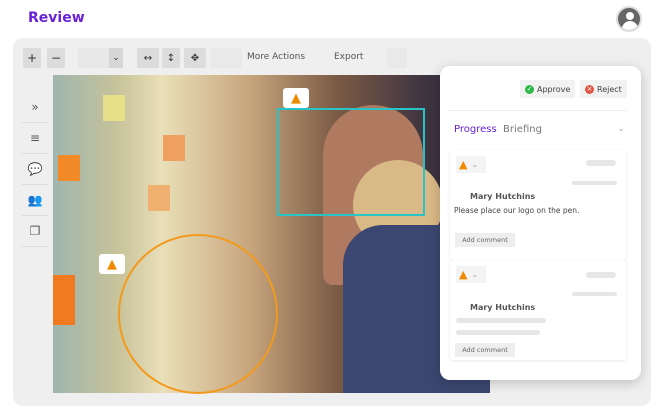 Image resolution: width=660 pixels, height=412 pixels. I want to click on user-avatar-icon, so click(629, 19).